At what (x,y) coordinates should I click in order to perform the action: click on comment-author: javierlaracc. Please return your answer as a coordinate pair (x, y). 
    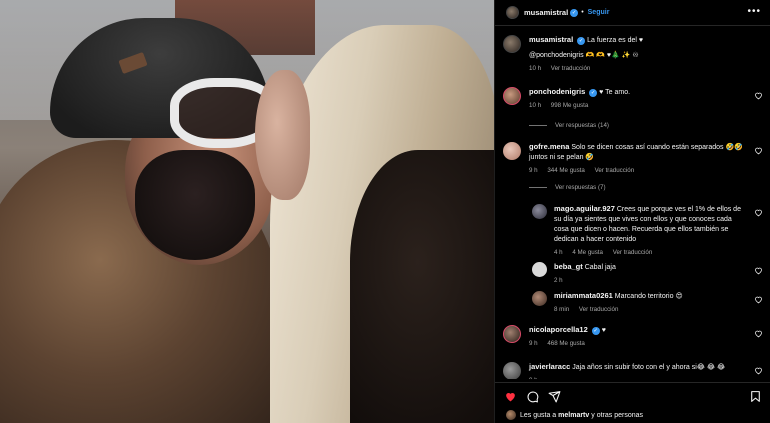
    Looking at the image, I should click on (549, 366).